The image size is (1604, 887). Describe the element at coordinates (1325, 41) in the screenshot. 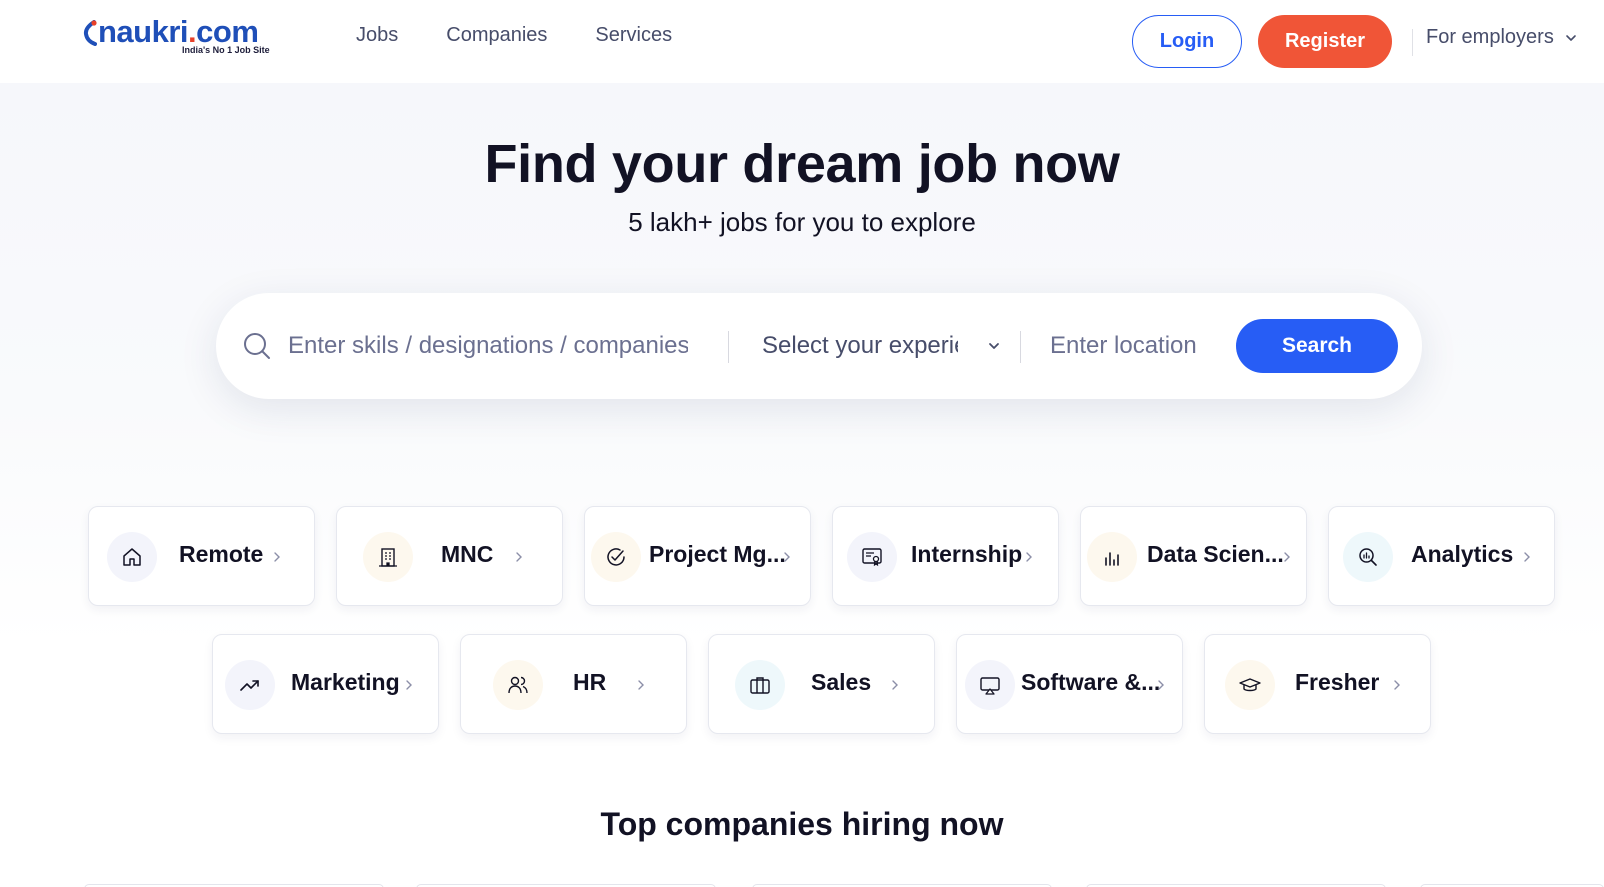

I see `register-button: Register` at that location.